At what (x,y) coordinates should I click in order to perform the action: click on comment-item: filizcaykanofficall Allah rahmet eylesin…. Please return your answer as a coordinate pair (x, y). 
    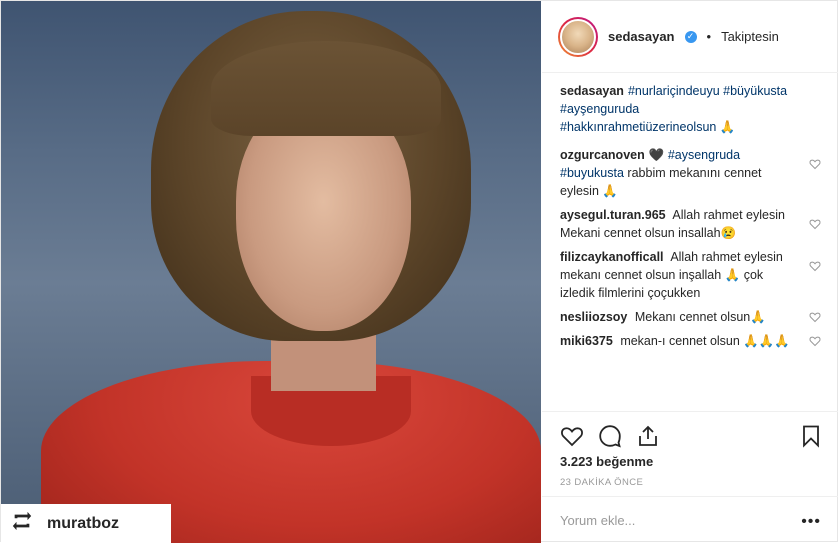
    Looking at the image, I should click on (691, 275).